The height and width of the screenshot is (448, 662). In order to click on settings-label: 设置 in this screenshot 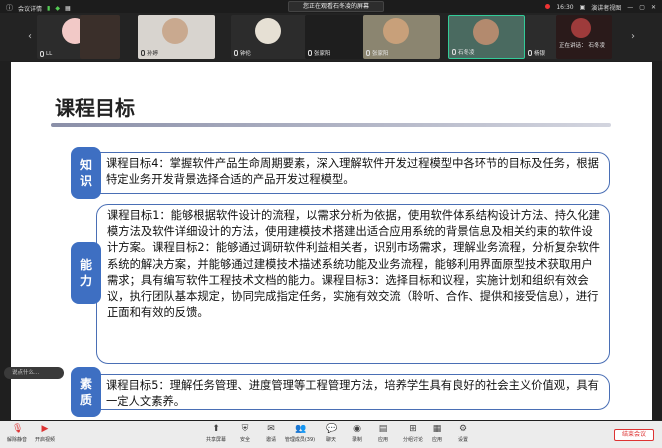, I will do `click(462, 440)`.